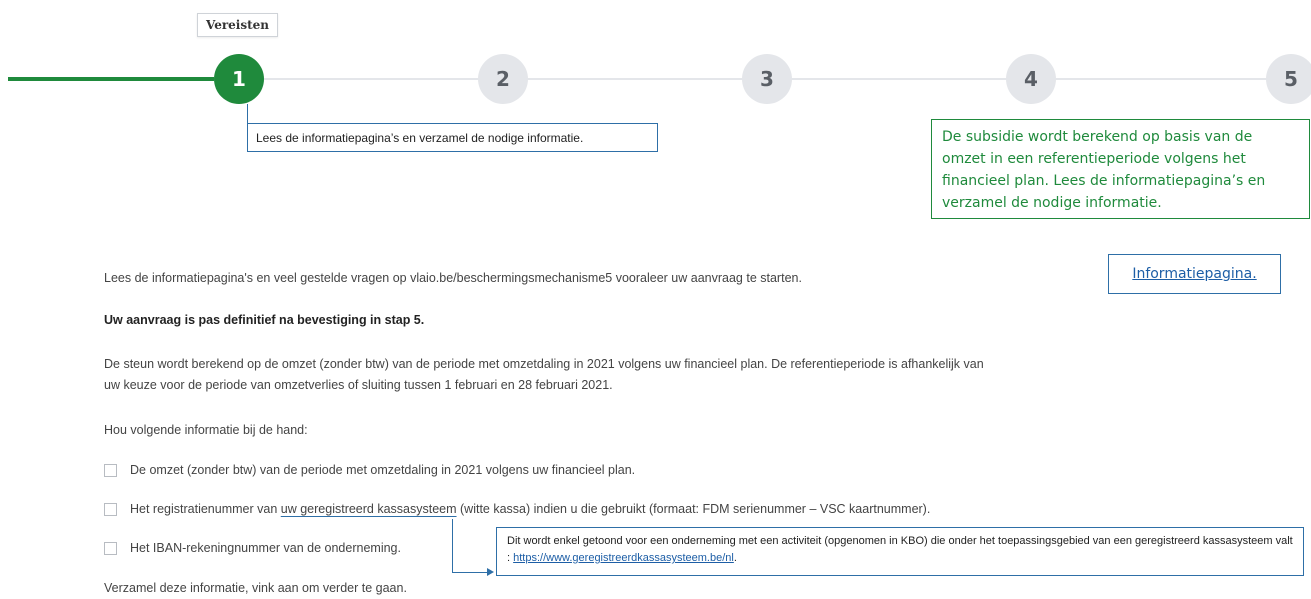  What do you see at coordinates (490, 572) in the screenshot?
I see `kassa-arrow-icon` at bounding box center [490, 572].